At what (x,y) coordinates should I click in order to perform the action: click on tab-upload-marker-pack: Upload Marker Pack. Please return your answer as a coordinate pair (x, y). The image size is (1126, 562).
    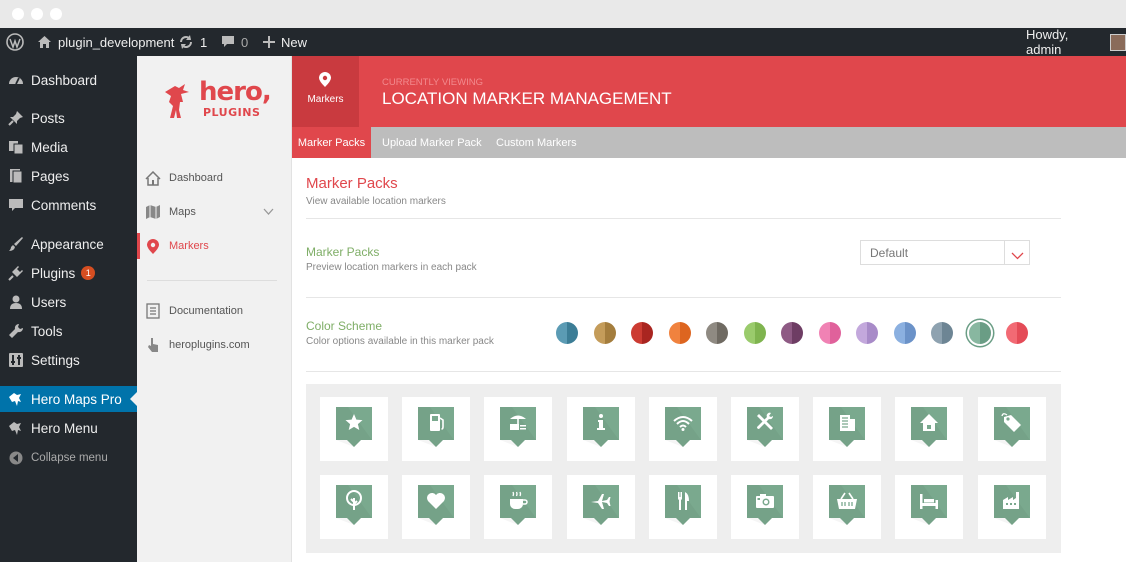
    Looking at the image, I should click on (432, 142).